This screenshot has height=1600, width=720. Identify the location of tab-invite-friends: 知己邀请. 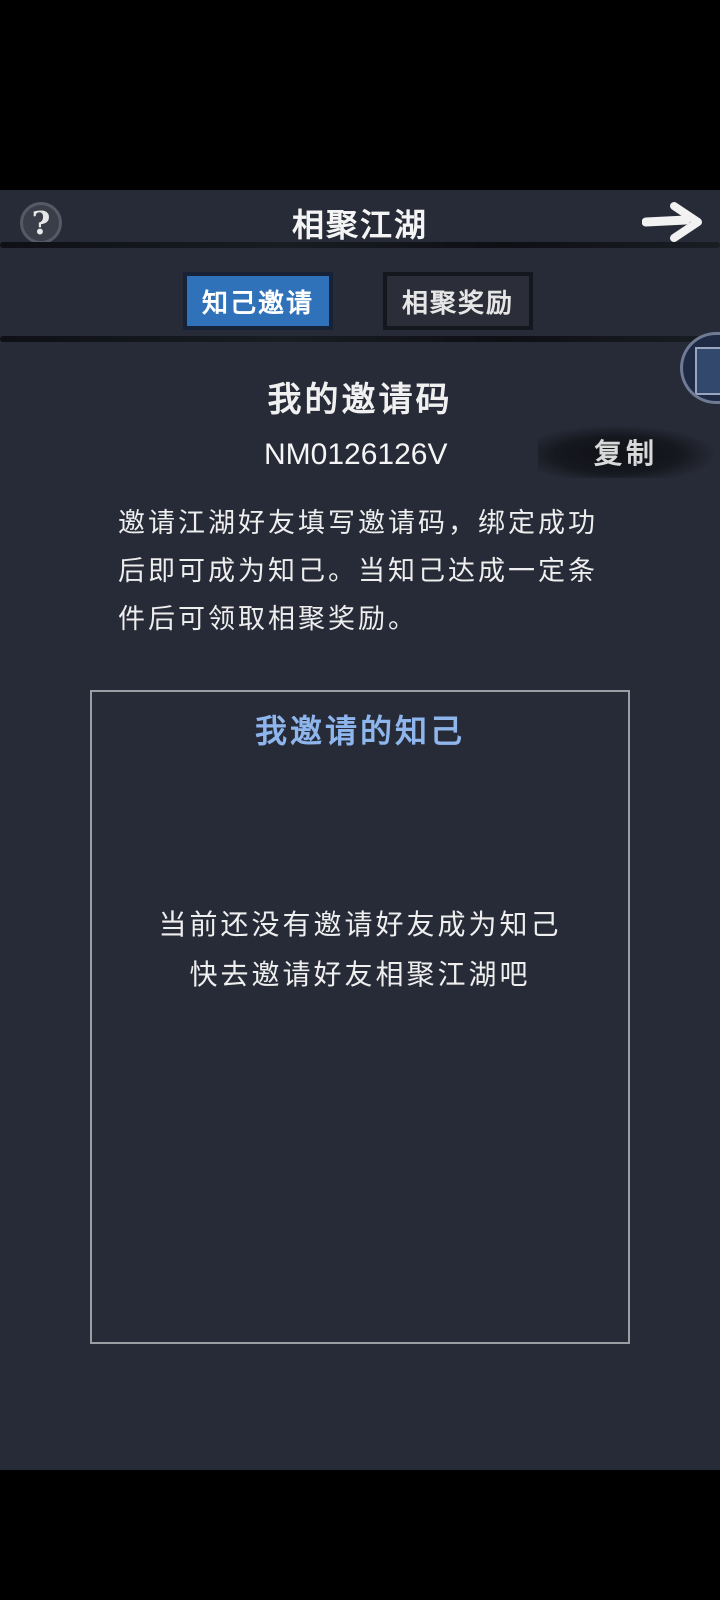
(258, 301).